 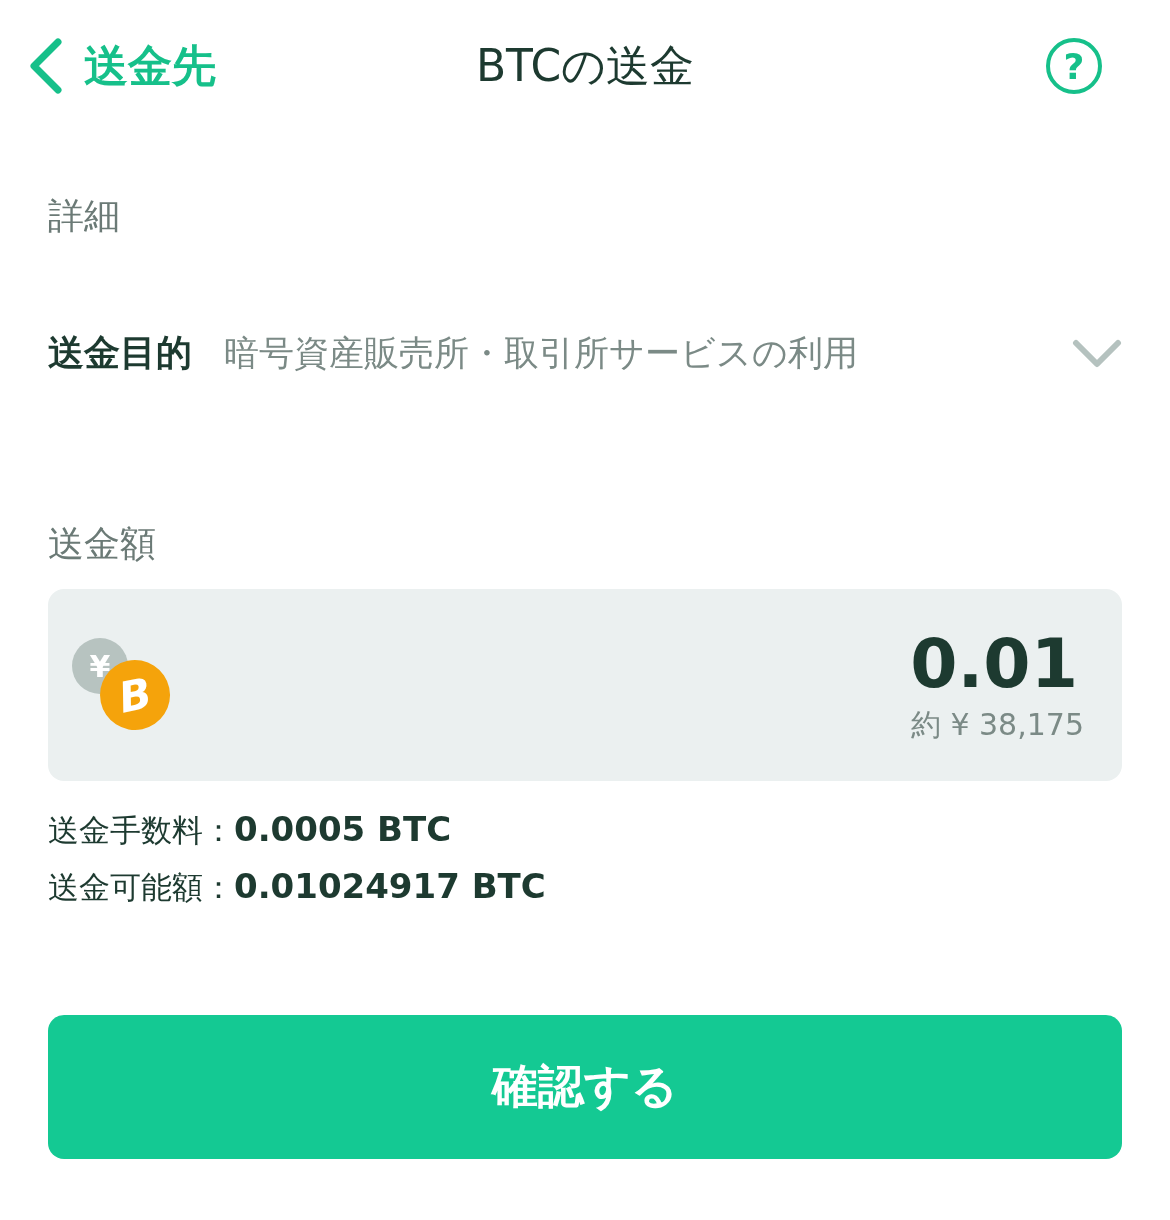 What do you see at coordinates (141, 830) in the screenshot?
I see `fee-label: 送金手数料：` at bounding box center [141, 830].